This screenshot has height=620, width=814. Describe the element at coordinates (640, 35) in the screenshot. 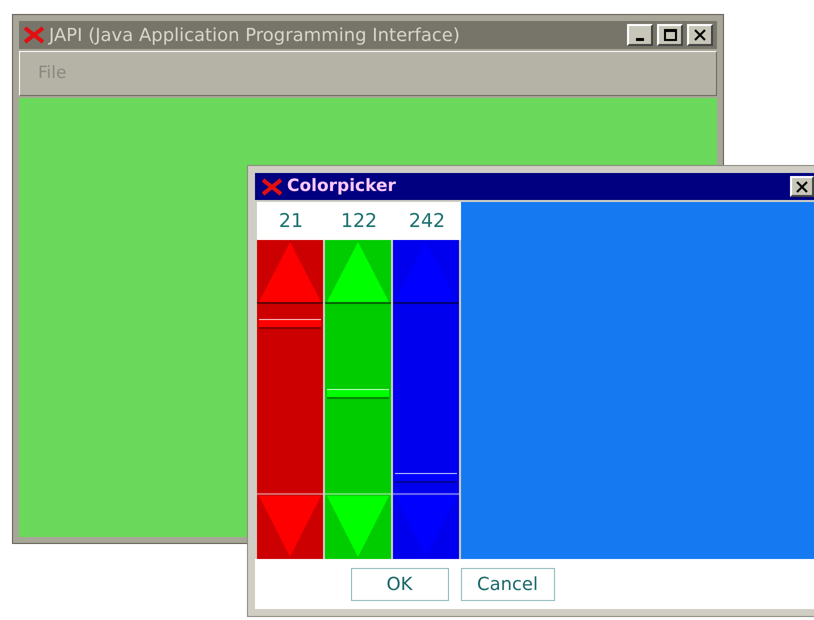

I see `minimize-button` at that location.